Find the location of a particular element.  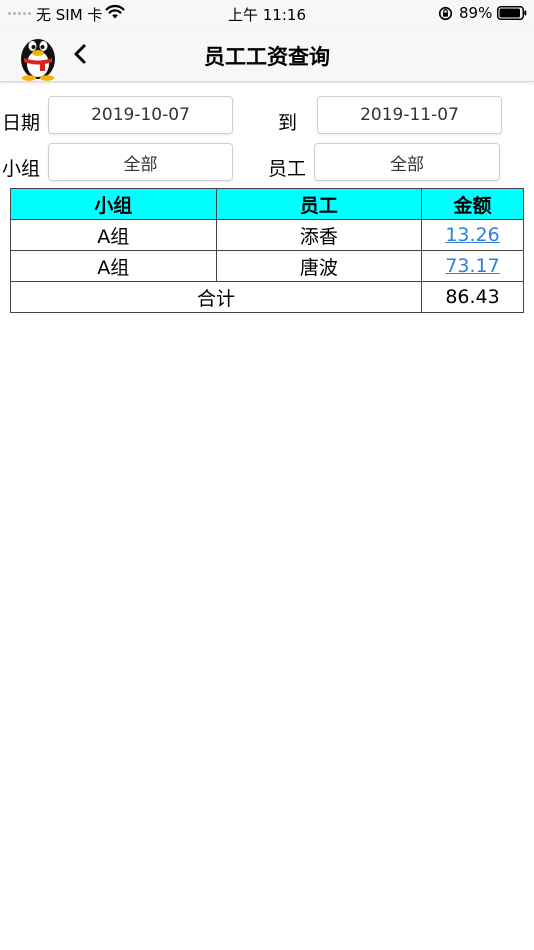

table-header-row: 小组 员工 金额 is located at coordinates (267, 204).